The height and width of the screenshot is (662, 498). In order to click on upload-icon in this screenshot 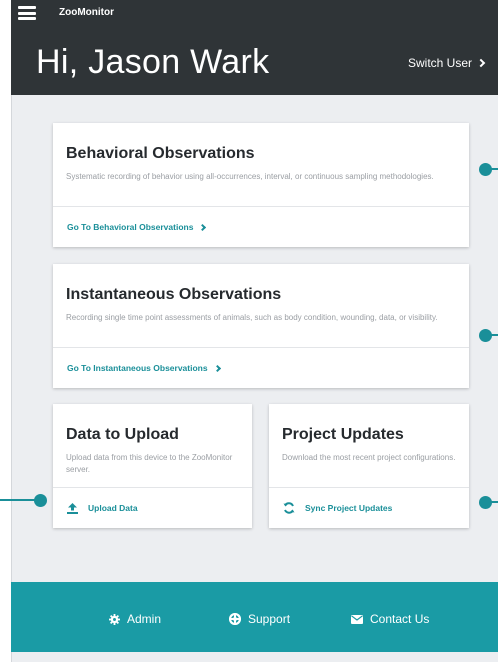, I will do `click(72, 508)`.